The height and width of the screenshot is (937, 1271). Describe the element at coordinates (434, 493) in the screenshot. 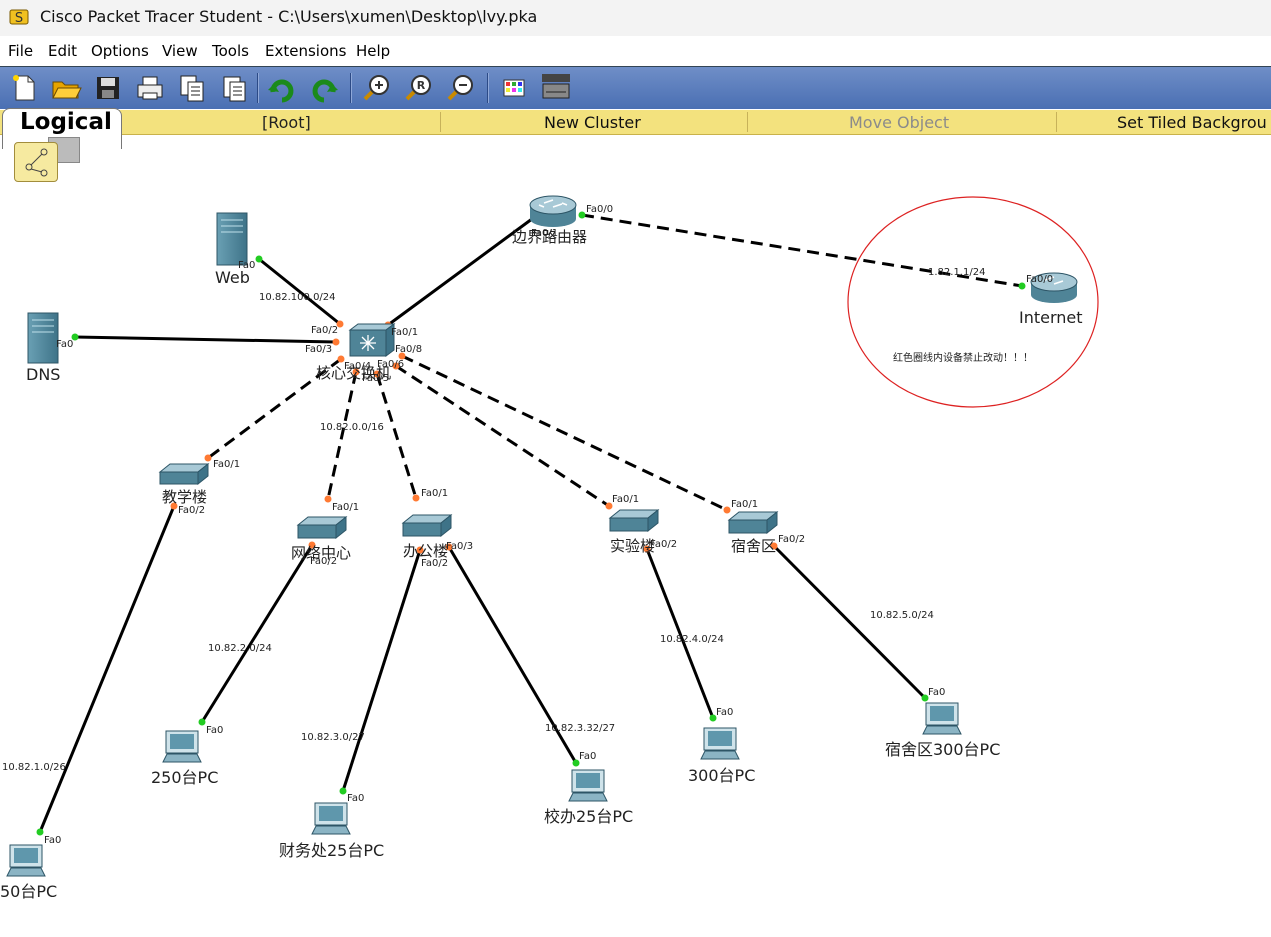

I see `office-port-fa01: Fa0/1` at that location.